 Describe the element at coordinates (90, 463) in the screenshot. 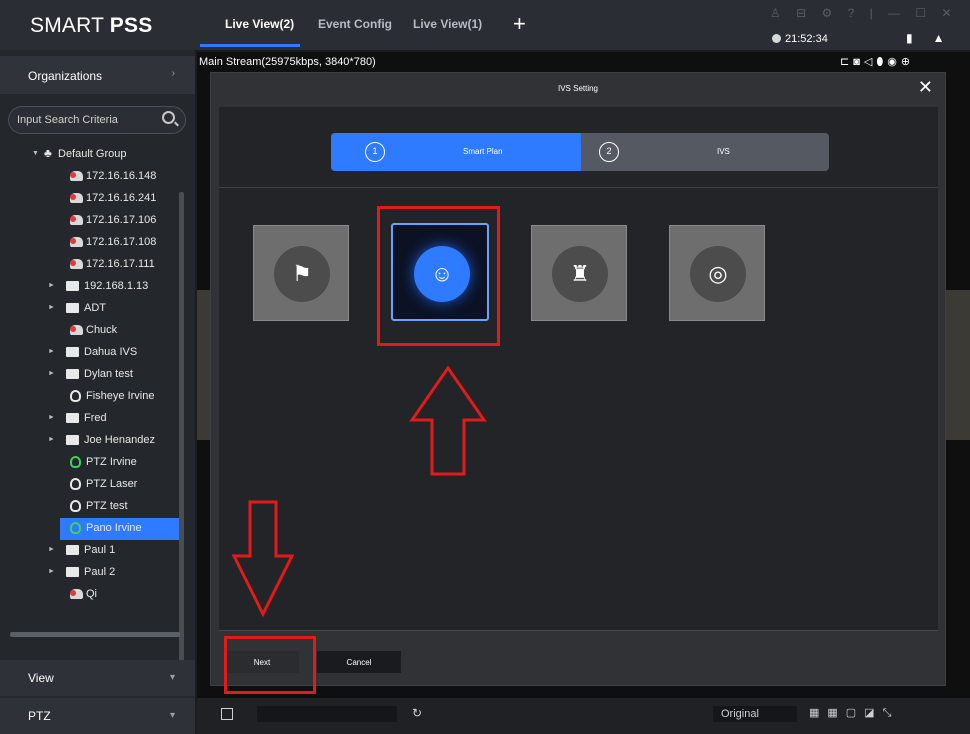

I see `tree-item: PTZ Irvine` at that location.